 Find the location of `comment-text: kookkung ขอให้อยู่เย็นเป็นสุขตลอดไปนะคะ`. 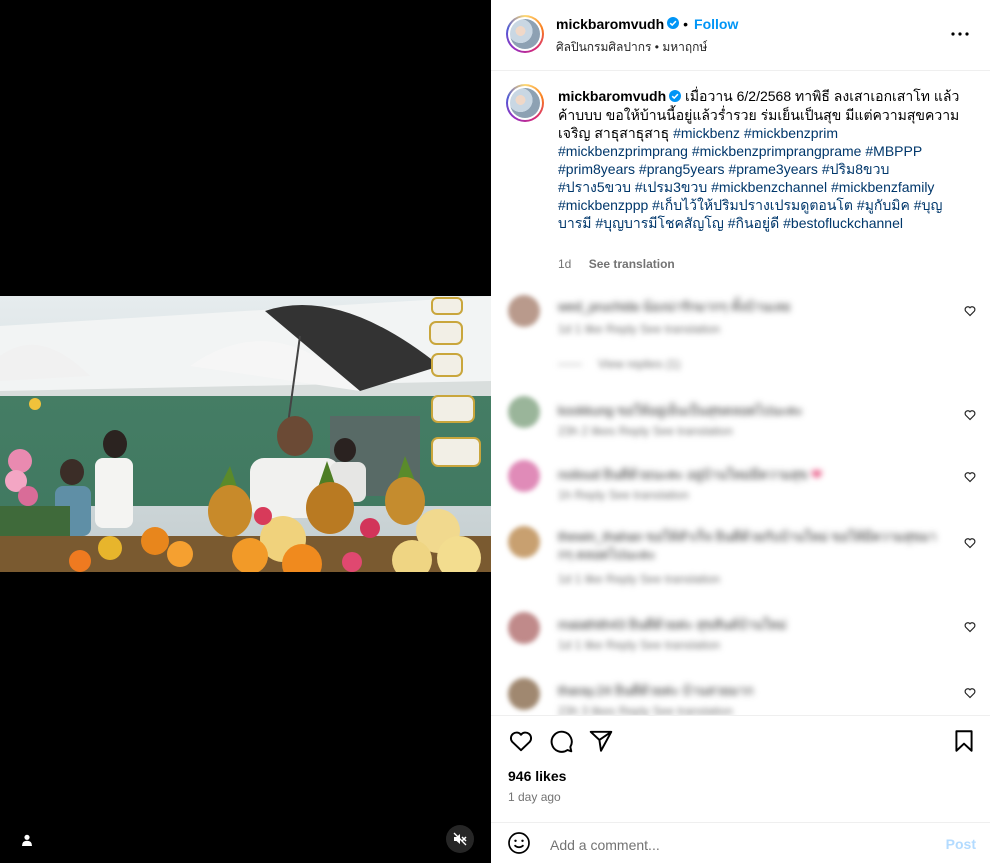

comment-text: kookkung ขอให้อยู่เย็นเป็นสุขตลอดไปนะคะ is located at coordinates (680, 410).